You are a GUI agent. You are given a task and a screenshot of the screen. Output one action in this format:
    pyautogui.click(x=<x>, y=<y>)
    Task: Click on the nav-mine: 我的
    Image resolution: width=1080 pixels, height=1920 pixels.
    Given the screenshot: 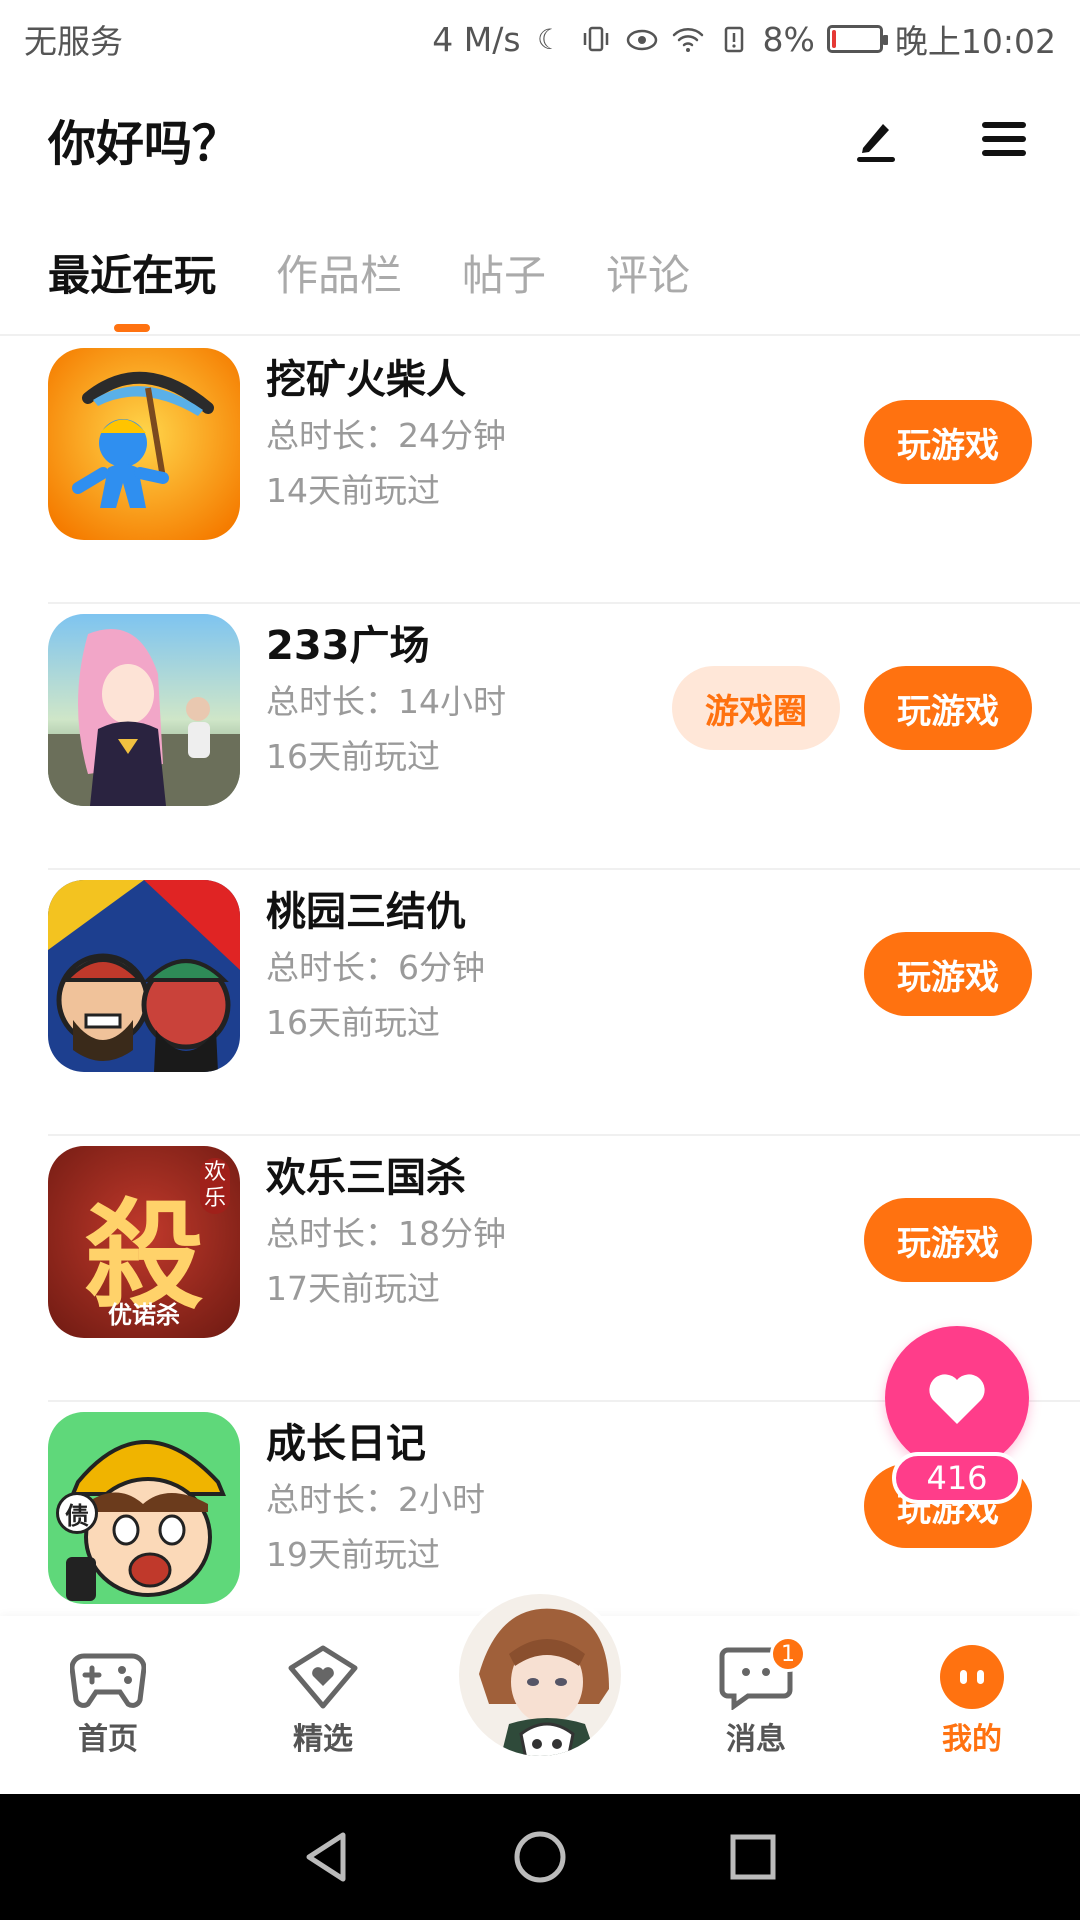 What is the action you would take?
    pyautogui.click(x=972, y=1701)
    